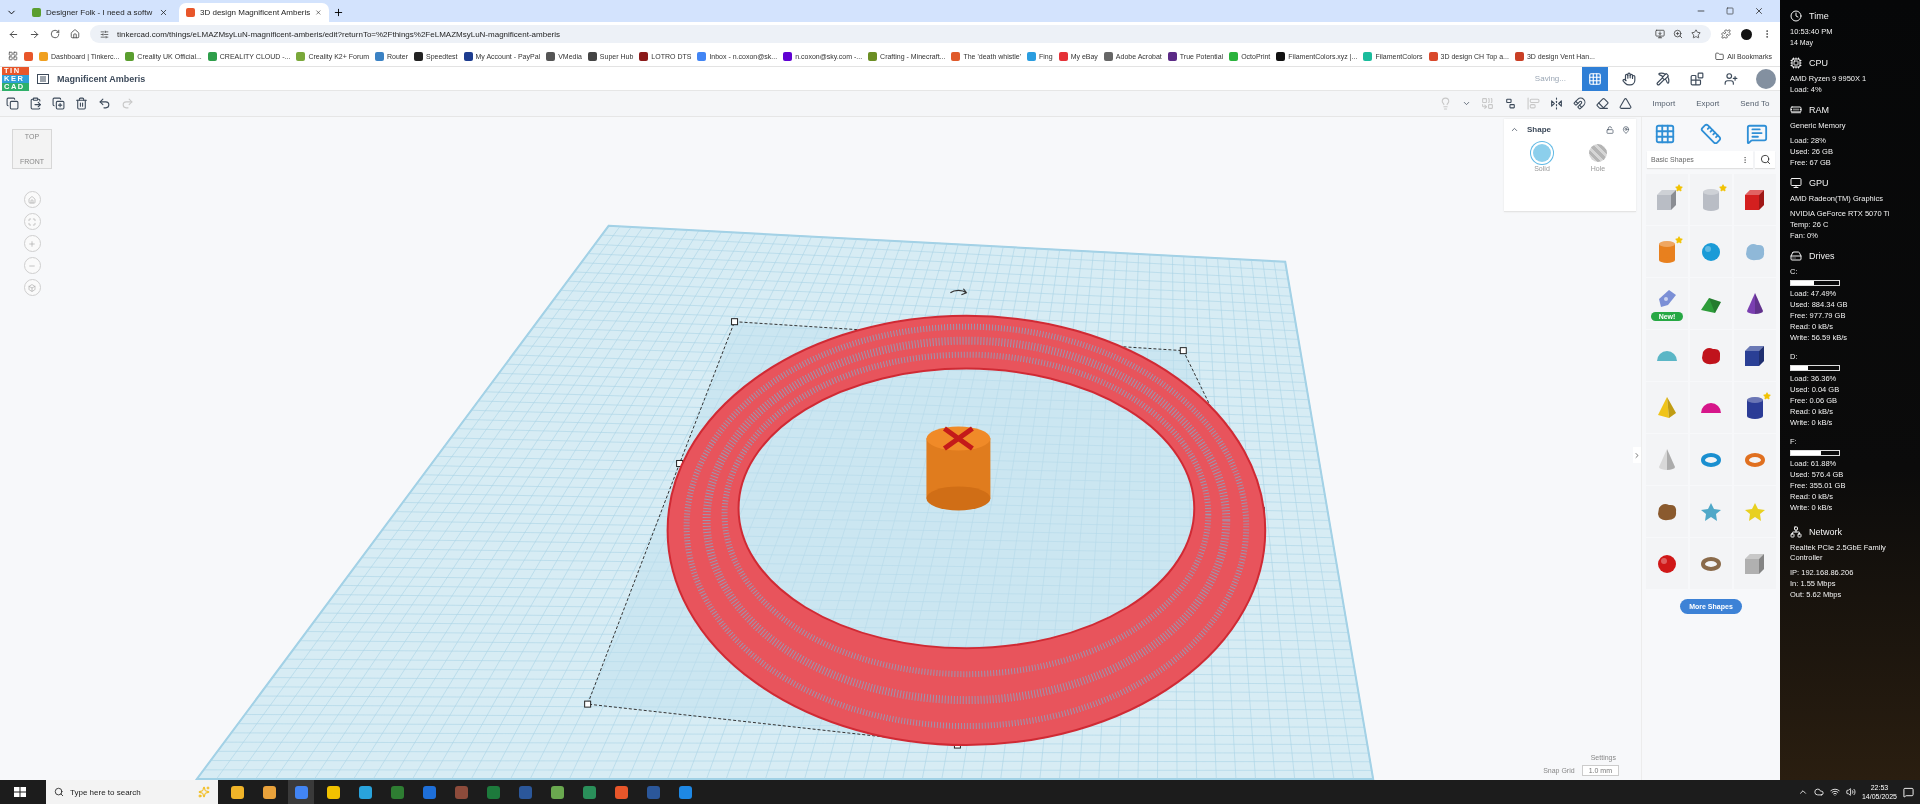 Image resolution: width=1920 pixels, height=804 pixels. Describe the element at coordinates (1708, 103) in the screenshot. I see `action-button: Export` at that location.